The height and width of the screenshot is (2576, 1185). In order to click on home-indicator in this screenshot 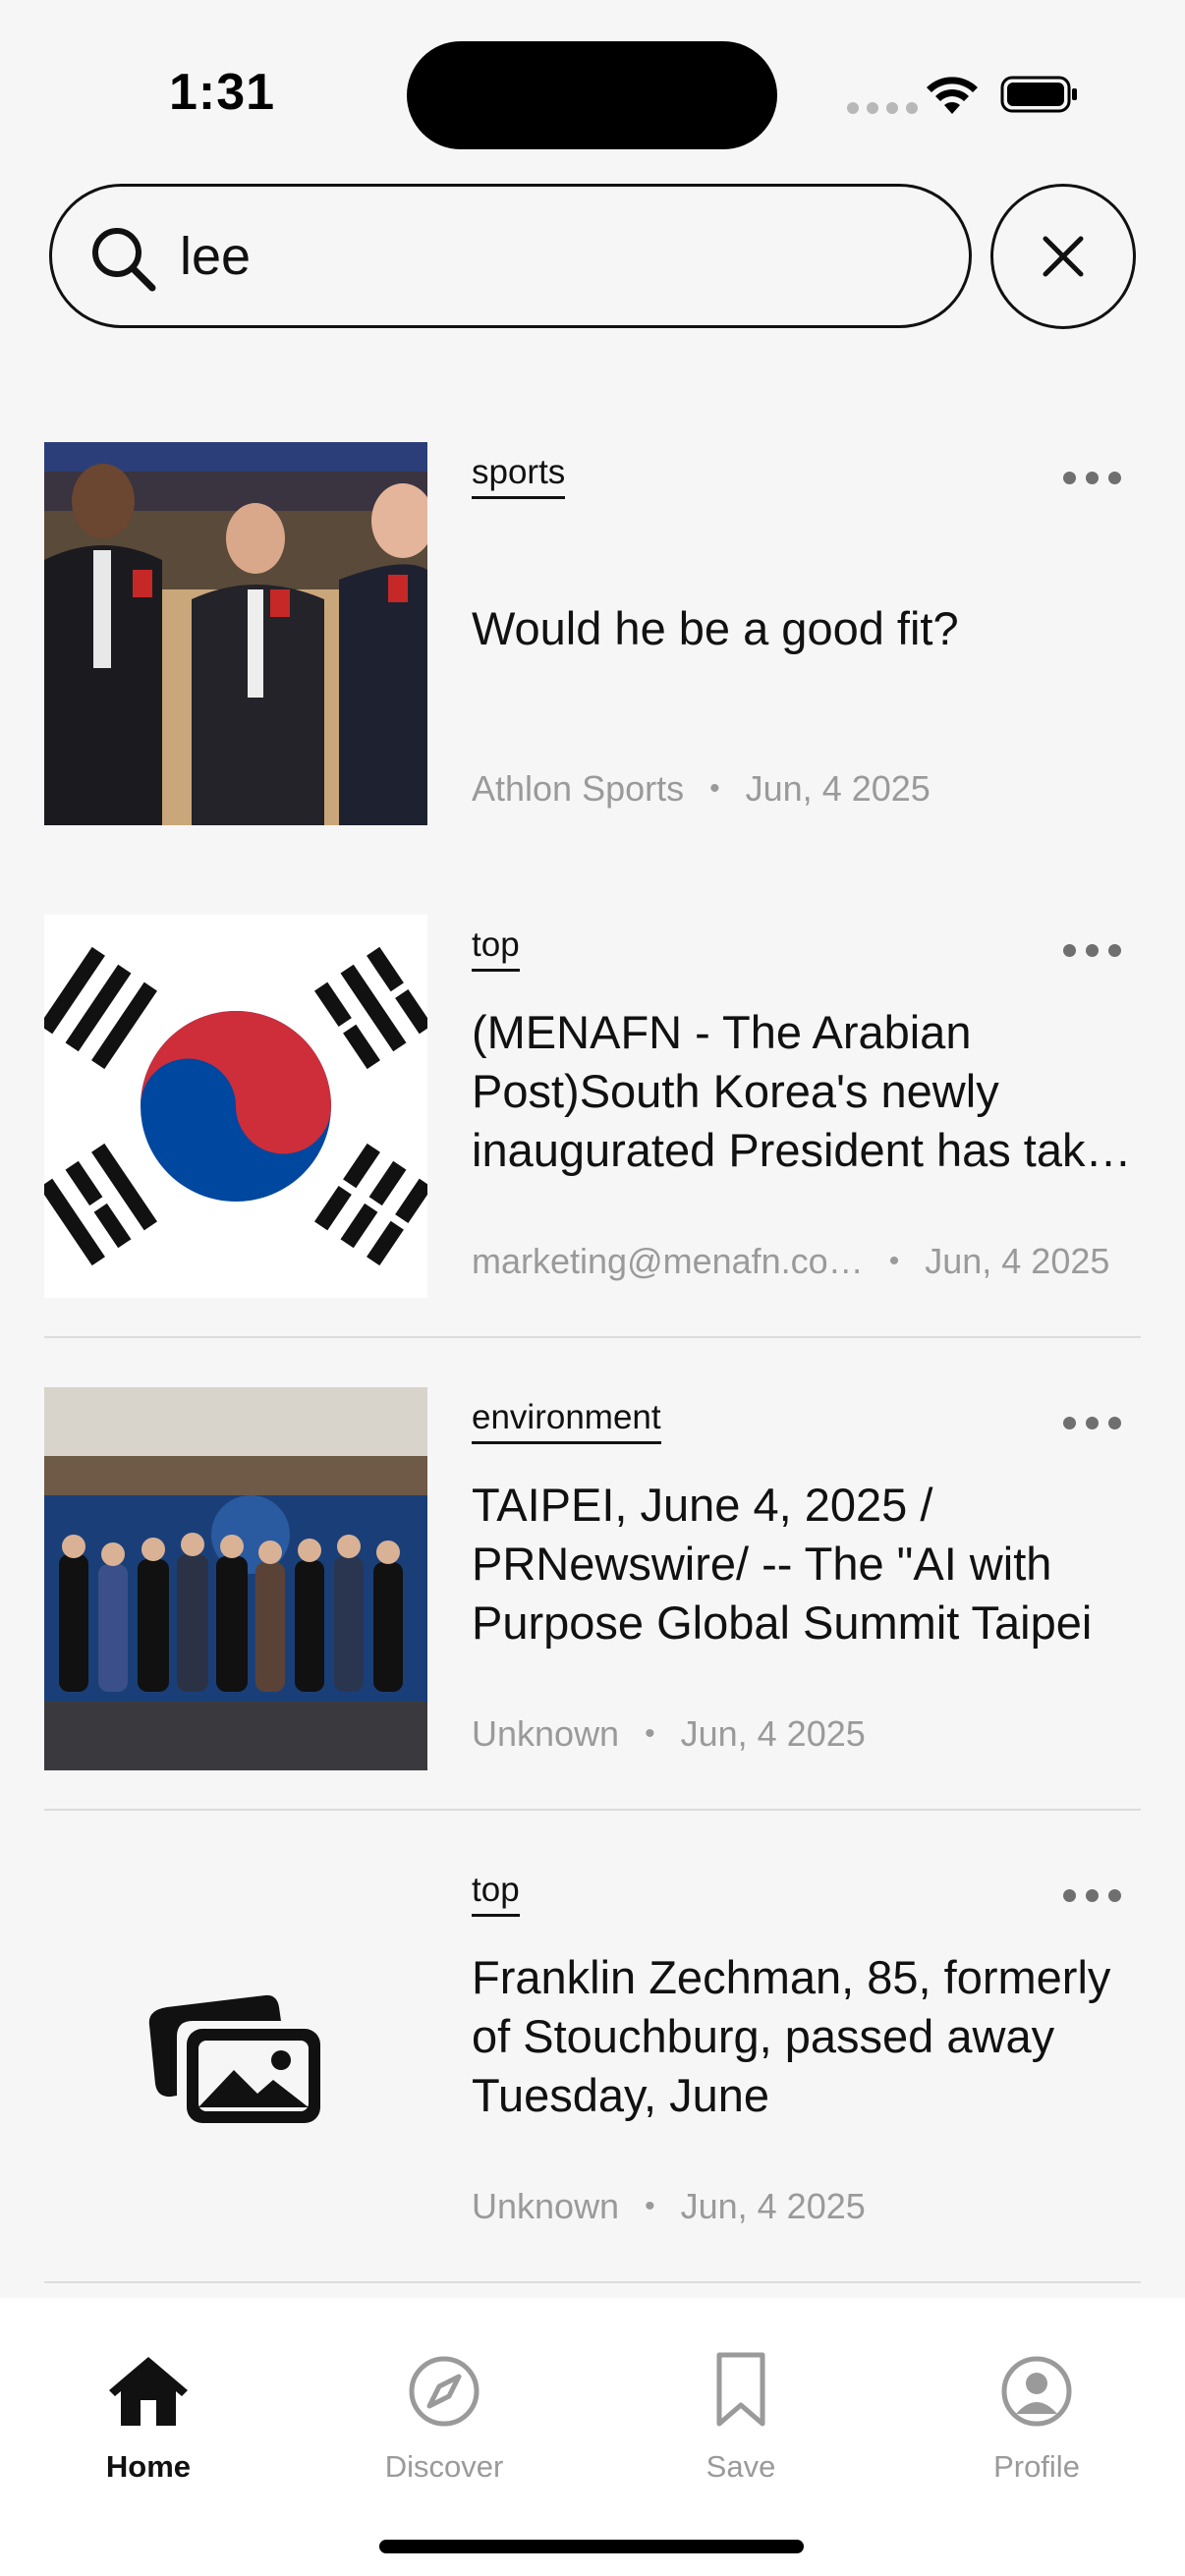, I will do `click(592, 2546)`.